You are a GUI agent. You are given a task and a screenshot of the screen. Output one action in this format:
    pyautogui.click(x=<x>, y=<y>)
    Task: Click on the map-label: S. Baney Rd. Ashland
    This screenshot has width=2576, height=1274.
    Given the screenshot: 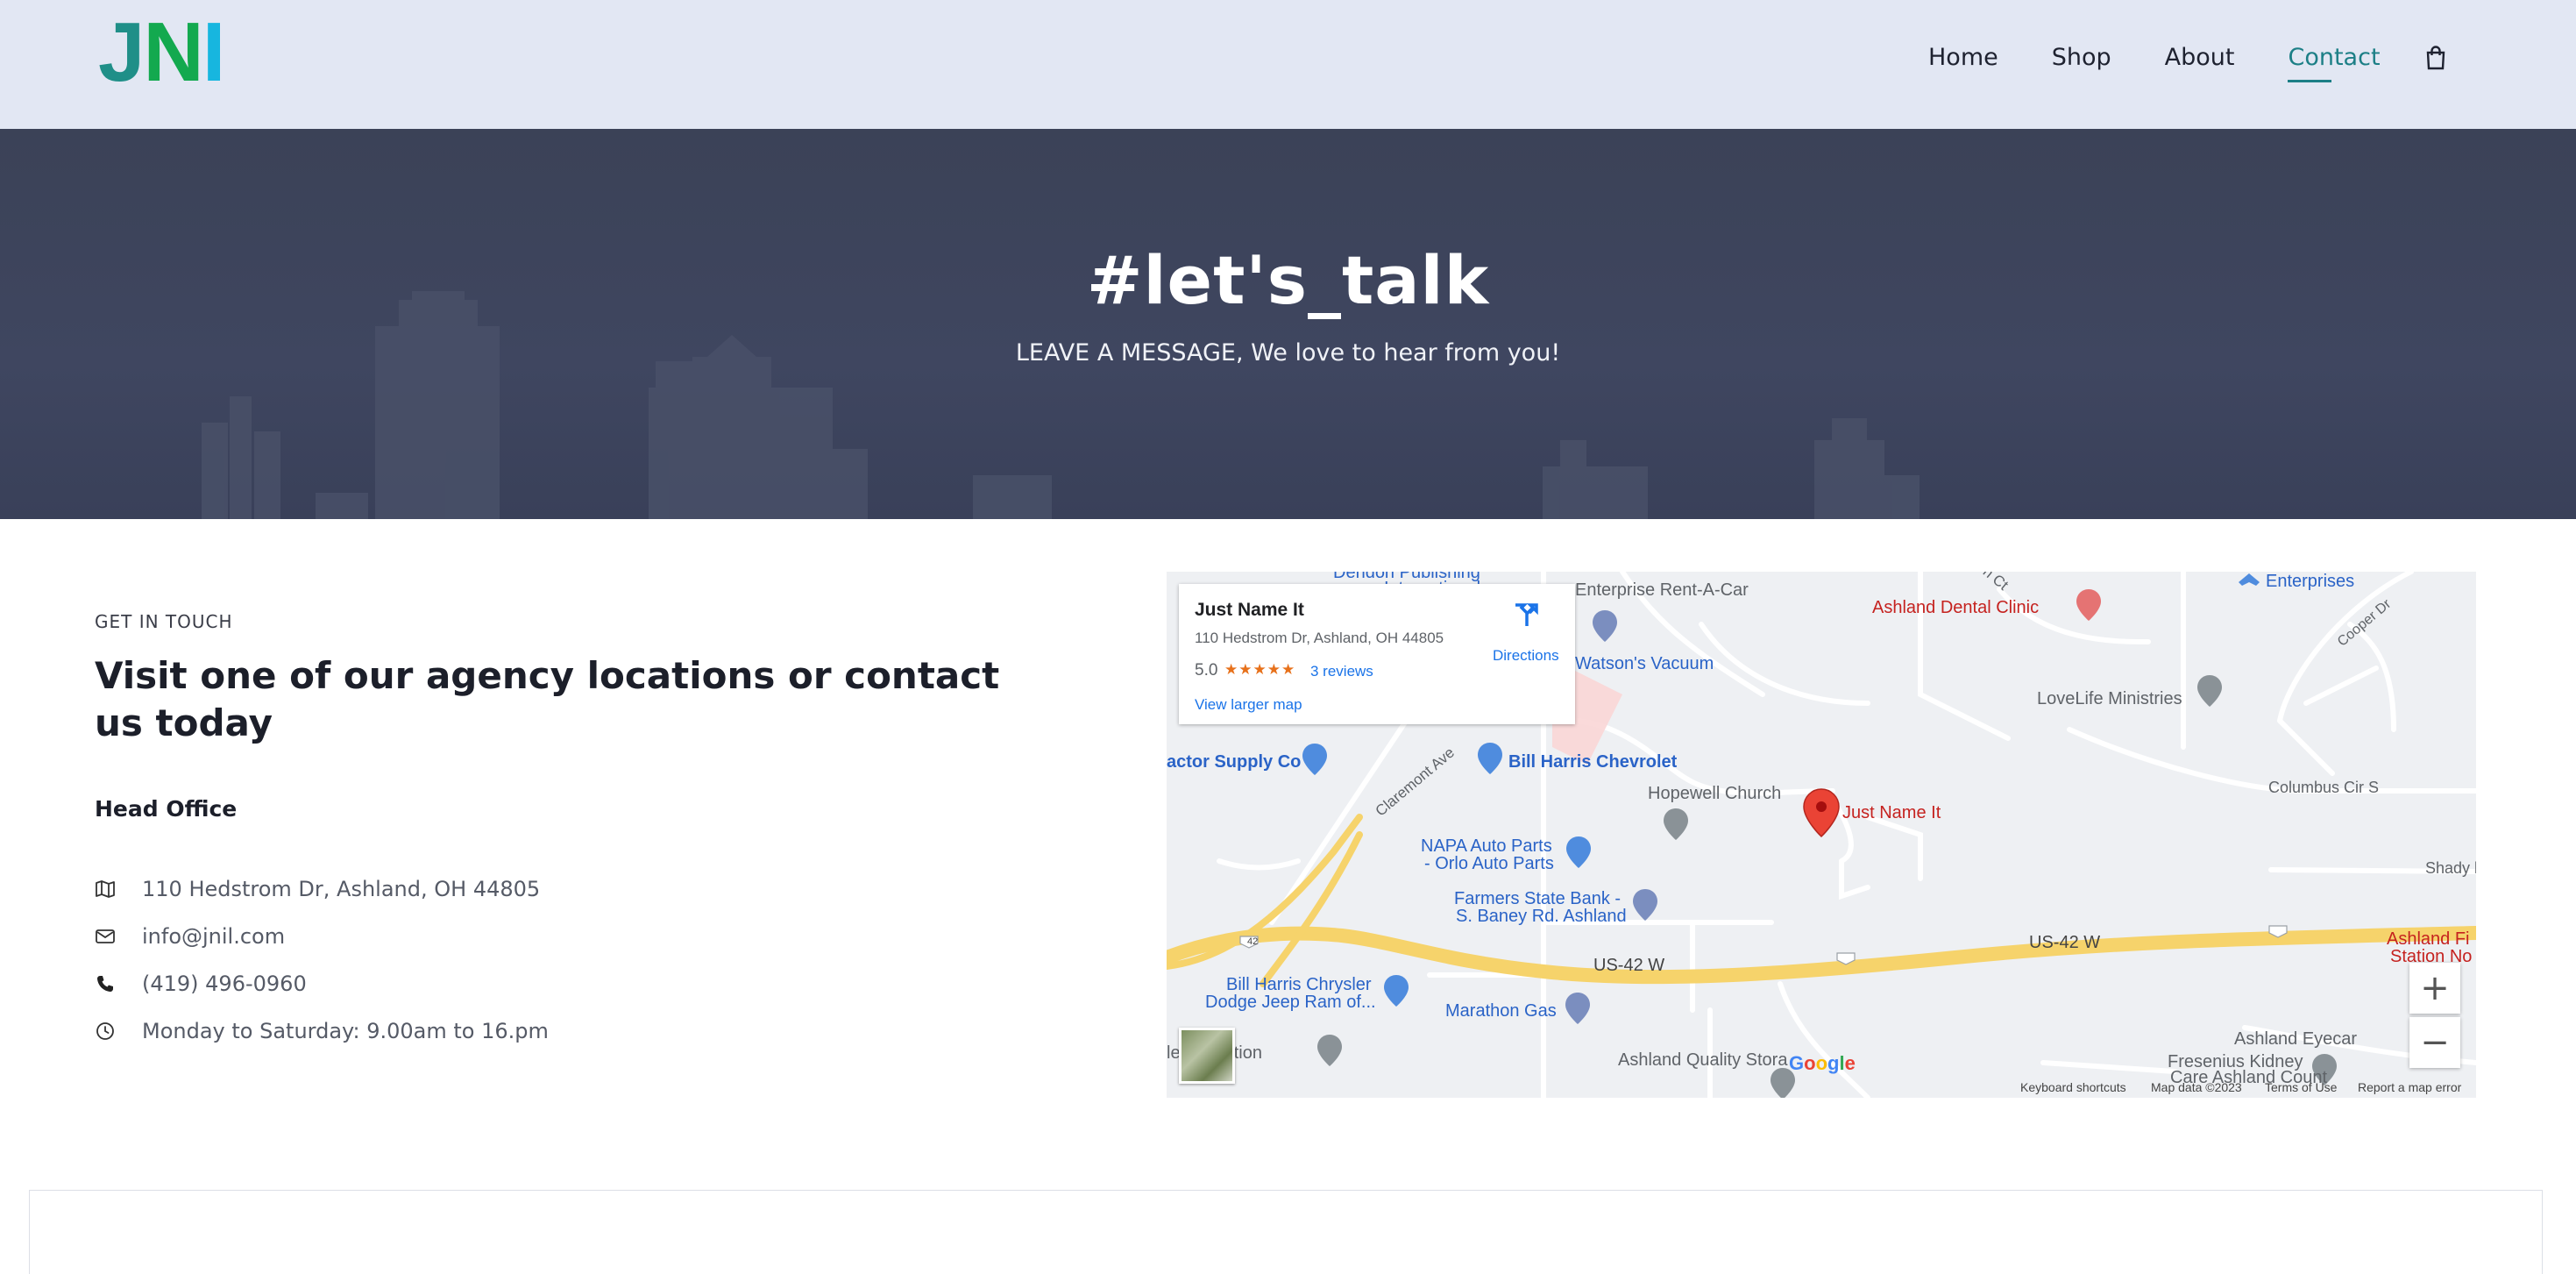 What is the action you would take?
    pyautogui.click(x=1541, y=916)
    